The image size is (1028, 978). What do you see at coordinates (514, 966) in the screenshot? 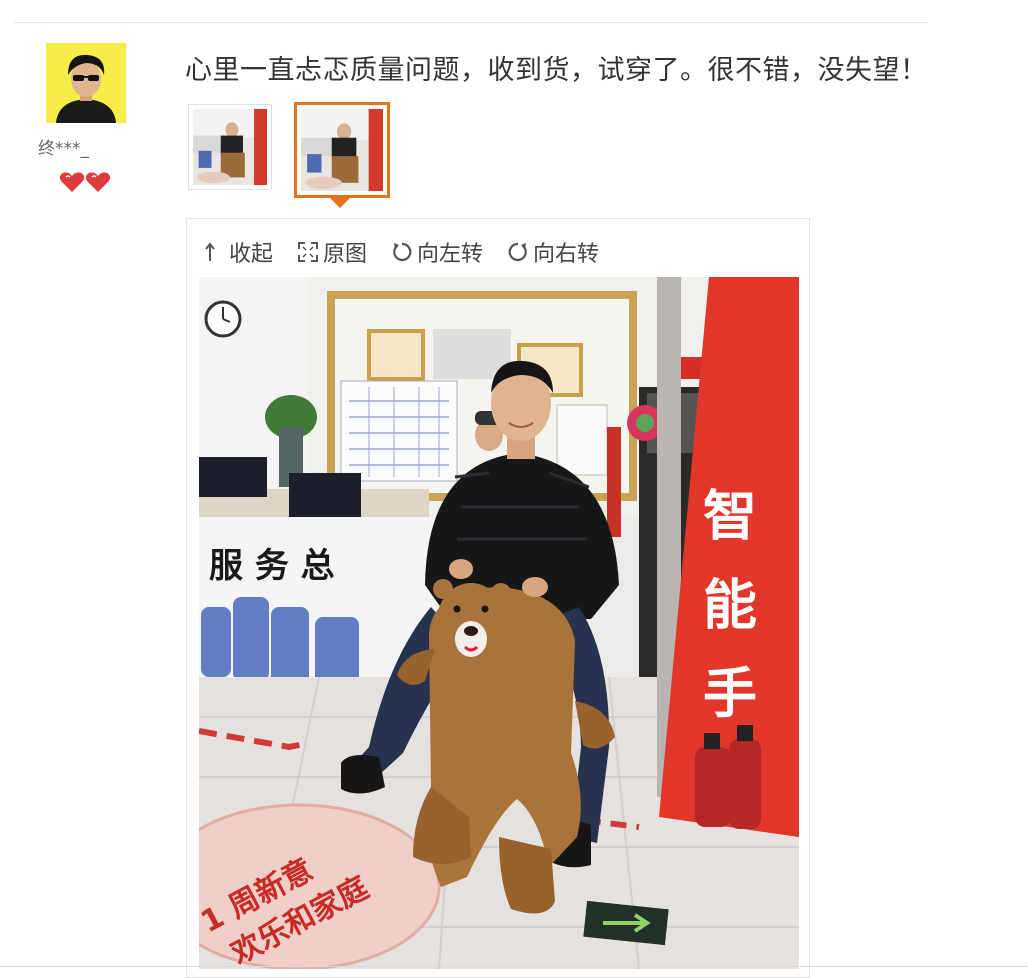
I see `bottom-divider` at bounding box center [514, 966].